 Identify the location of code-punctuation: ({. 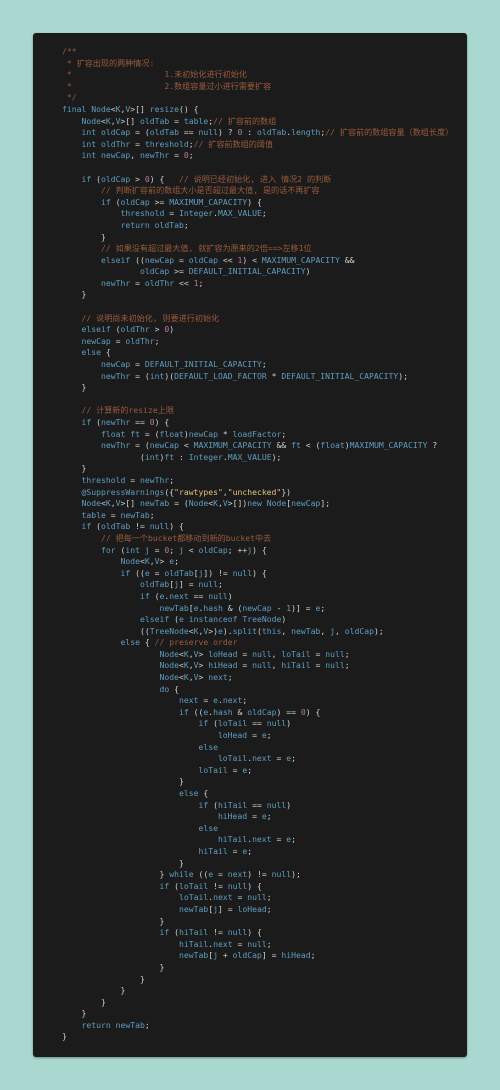
(169, 491).